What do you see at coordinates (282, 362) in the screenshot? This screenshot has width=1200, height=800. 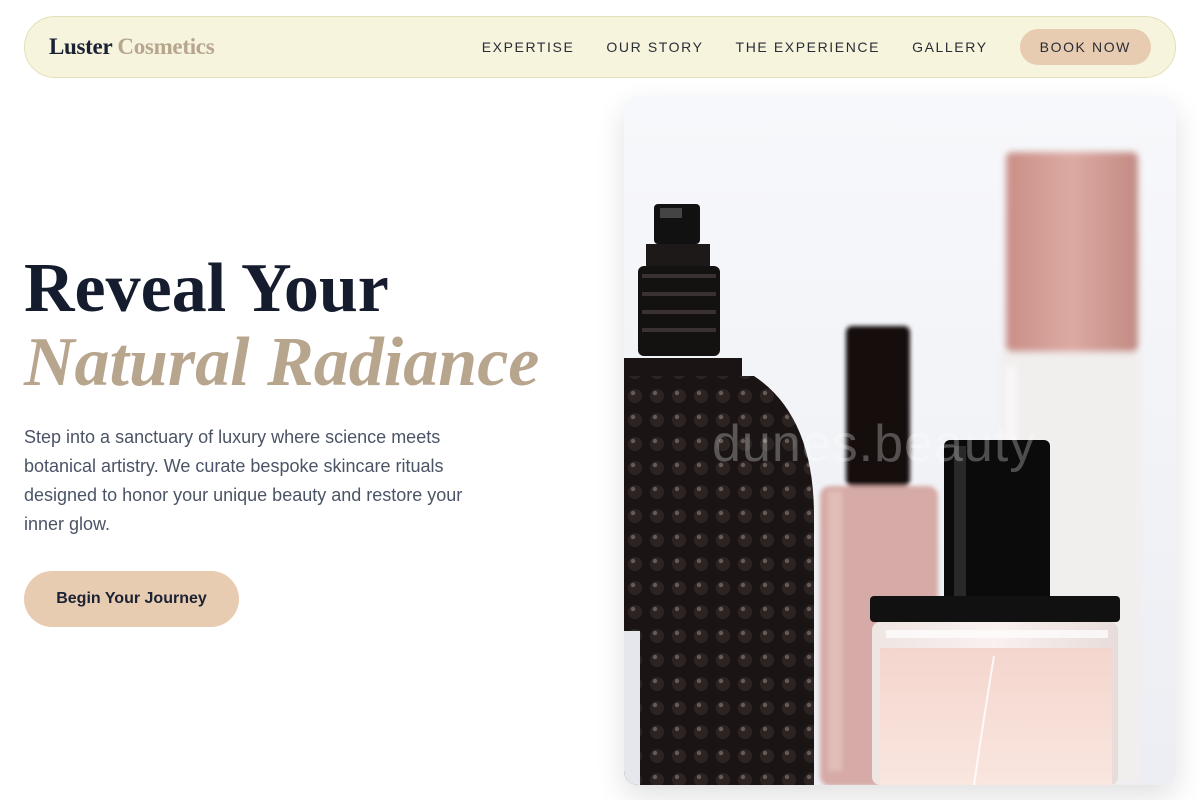 I see `hero-title-line2: Natural Radiance` at bounding box center [282, 362].